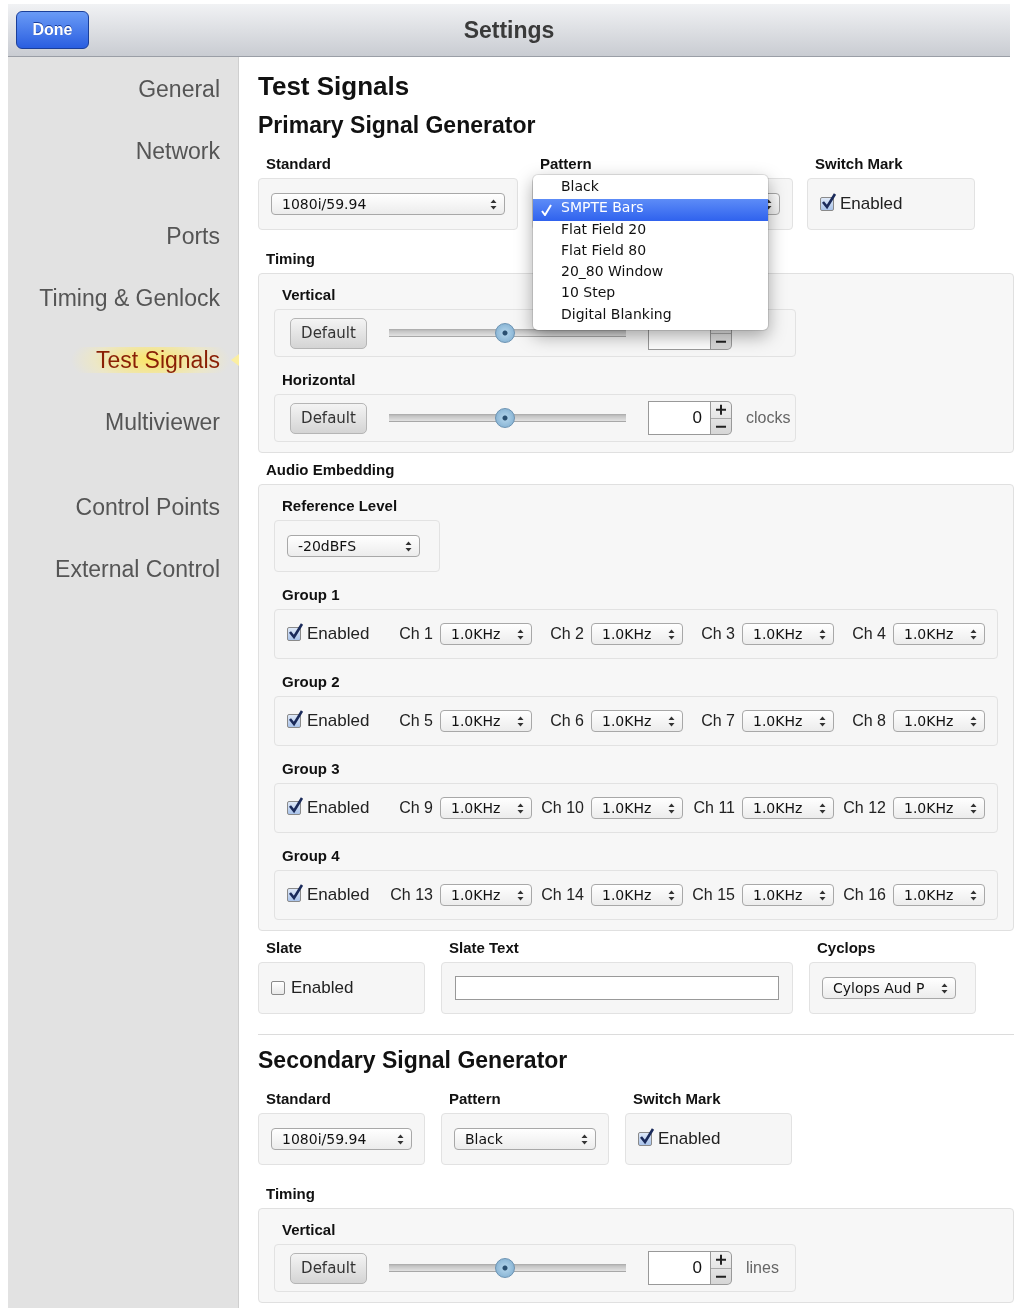 The height and width of the screenshot is (1308, 1026). What do you see at coordinates (123, 89) in the screenshot?
I see `sidebar-item: General` at bounding box center [123, 89].